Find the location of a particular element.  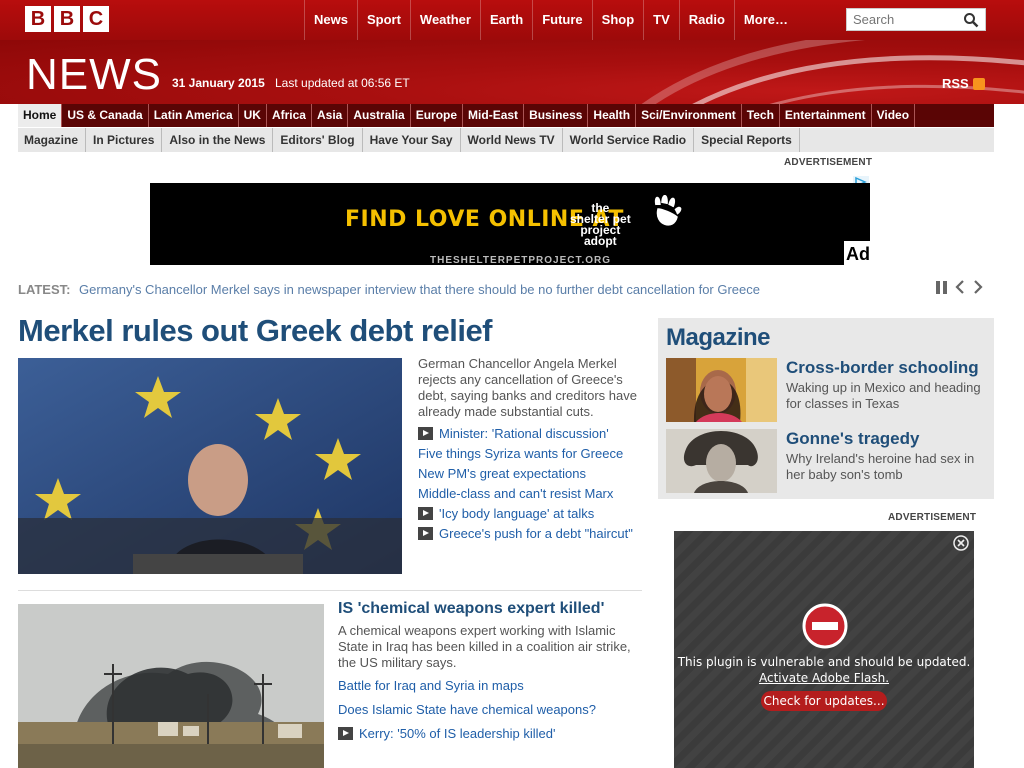

subsection-special-reports: Special Reports is located at coordinates (747, 140).